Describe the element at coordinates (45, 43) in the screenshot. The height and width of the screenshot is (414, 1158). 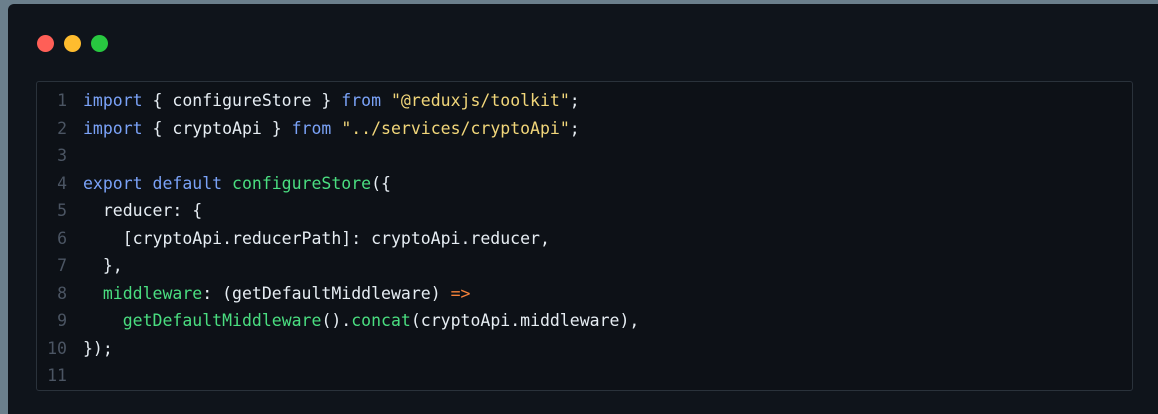
I see `close-button` at that location.